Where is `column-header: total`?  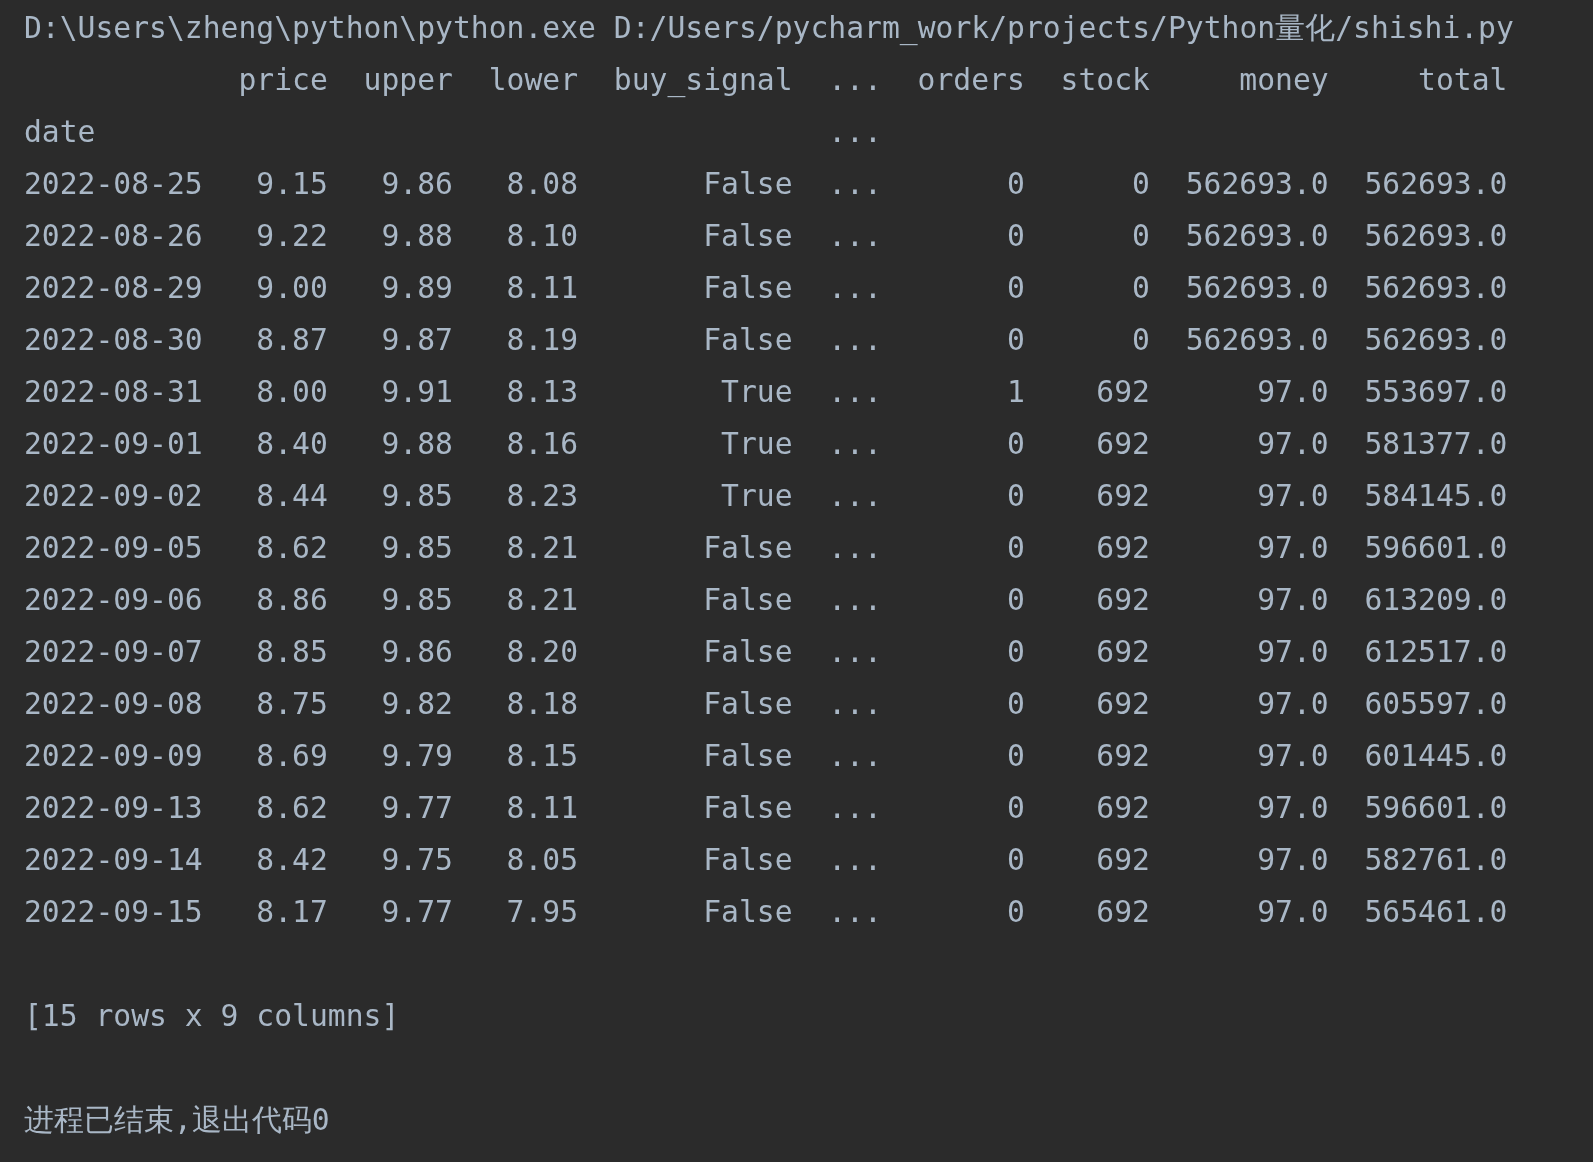 column-header: total is located at coordinates (1462, 80).